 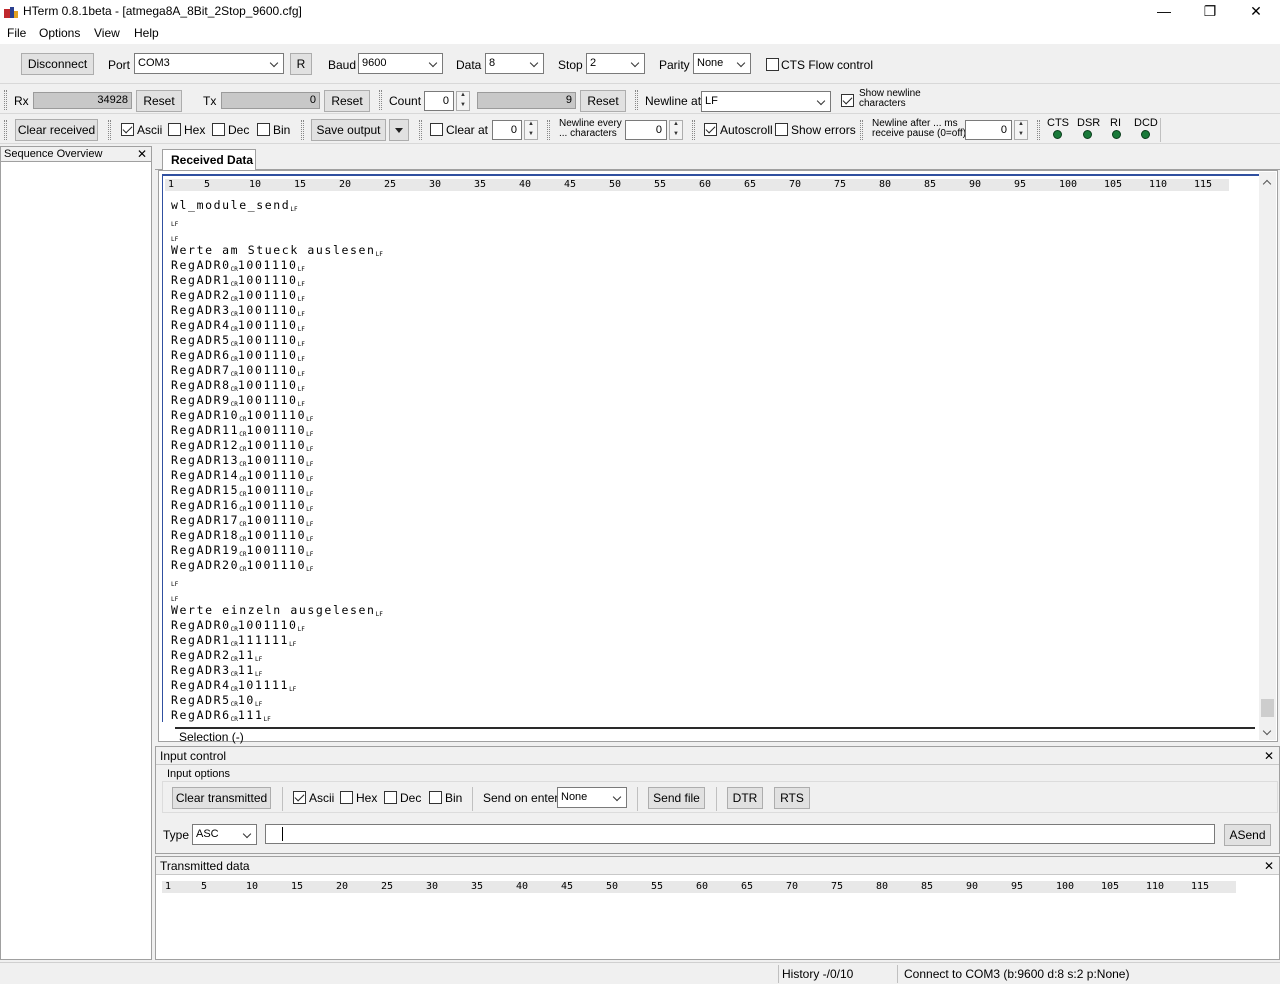 What do you see at coordinates (224, 834) in the screenshot?
I see `type-select: ASC` at bounding box center [224, 834].